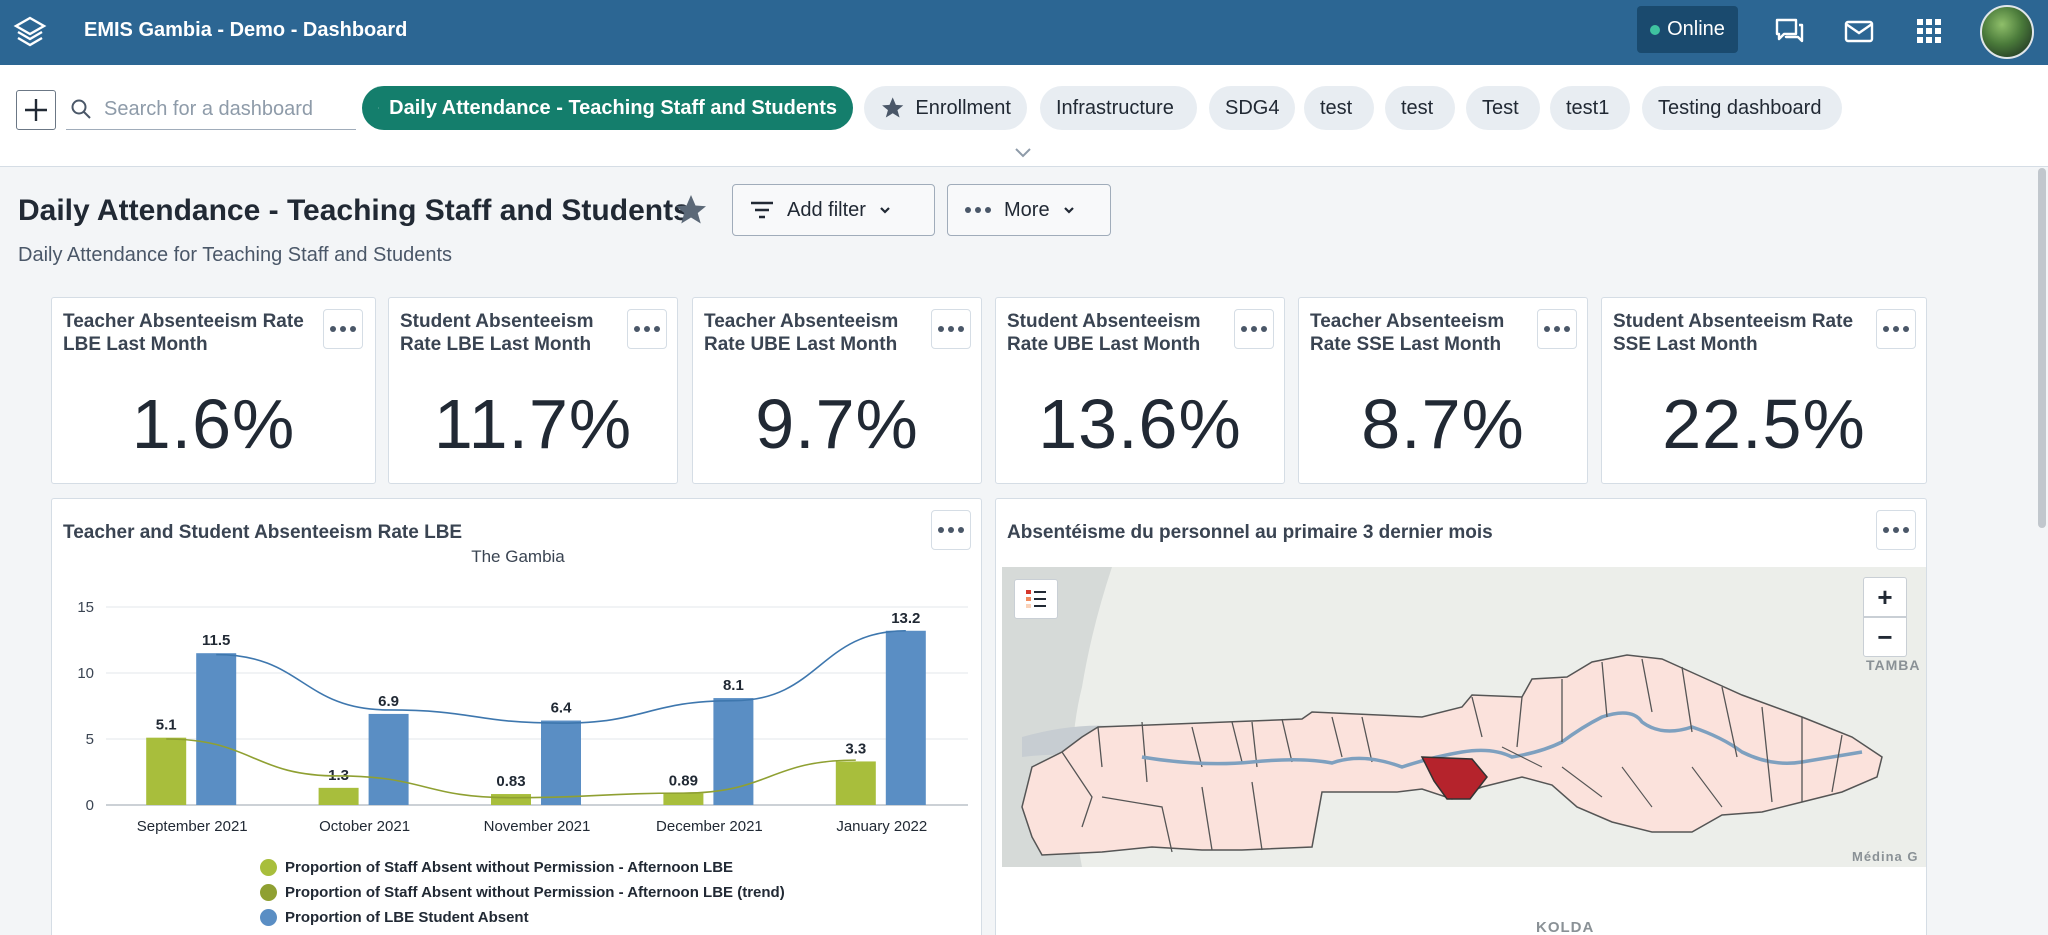  What do you see at coordinates (855, 748) in the screenshot?
I see `data-label: 3.3` at bounding box center [855, 748].